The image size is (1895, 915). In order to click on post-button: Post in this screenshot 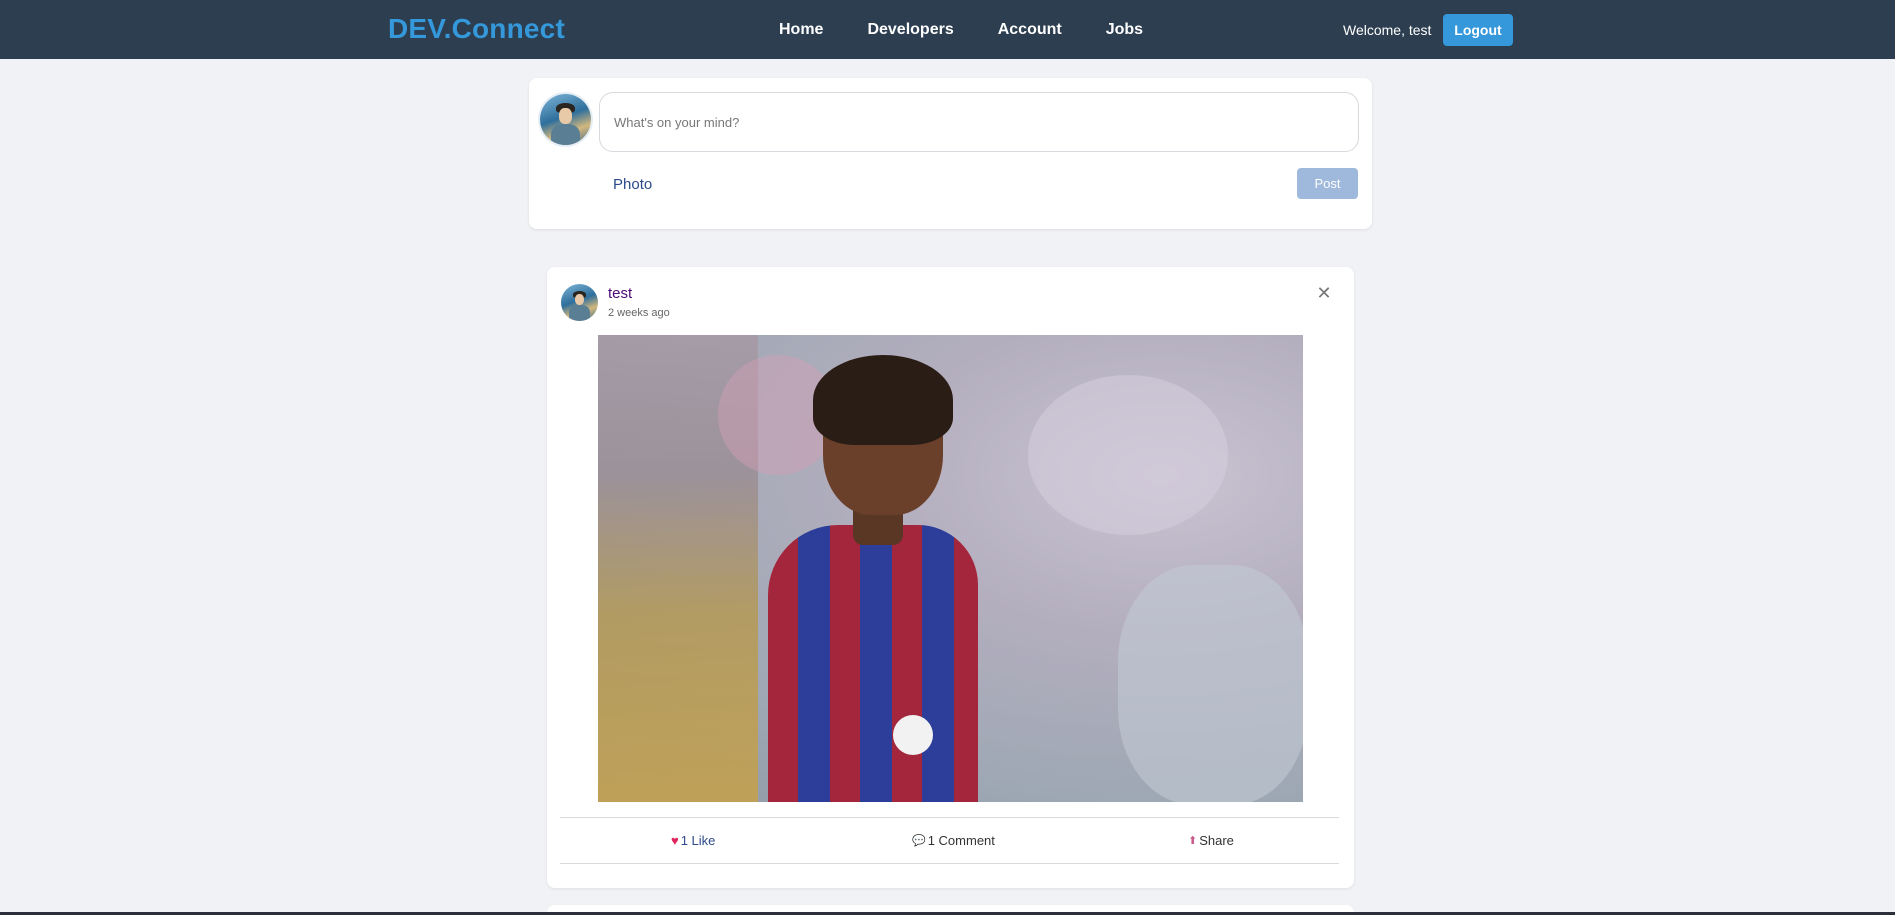, I will do `click(1327, 183)`.